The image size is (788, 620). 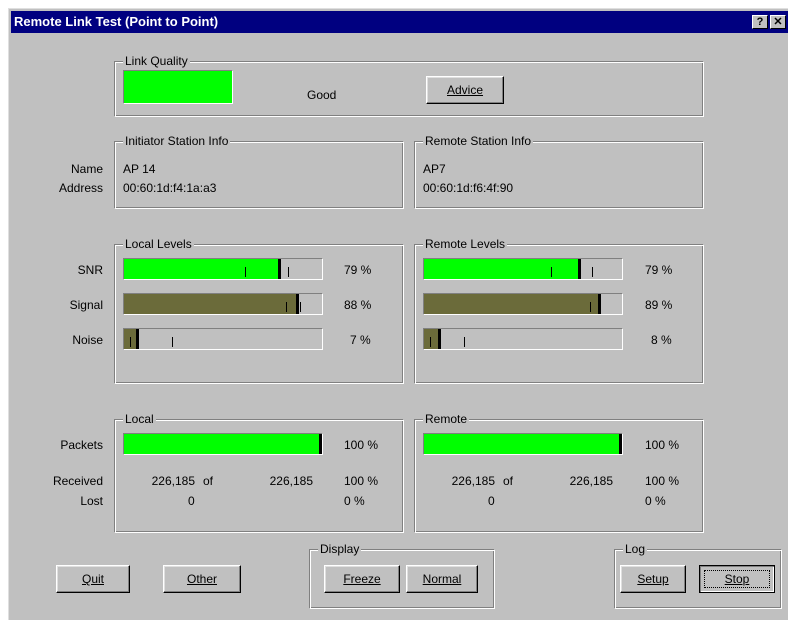 I want to click on remote-packets-percent: 100 %, so click(x=662, y=445).